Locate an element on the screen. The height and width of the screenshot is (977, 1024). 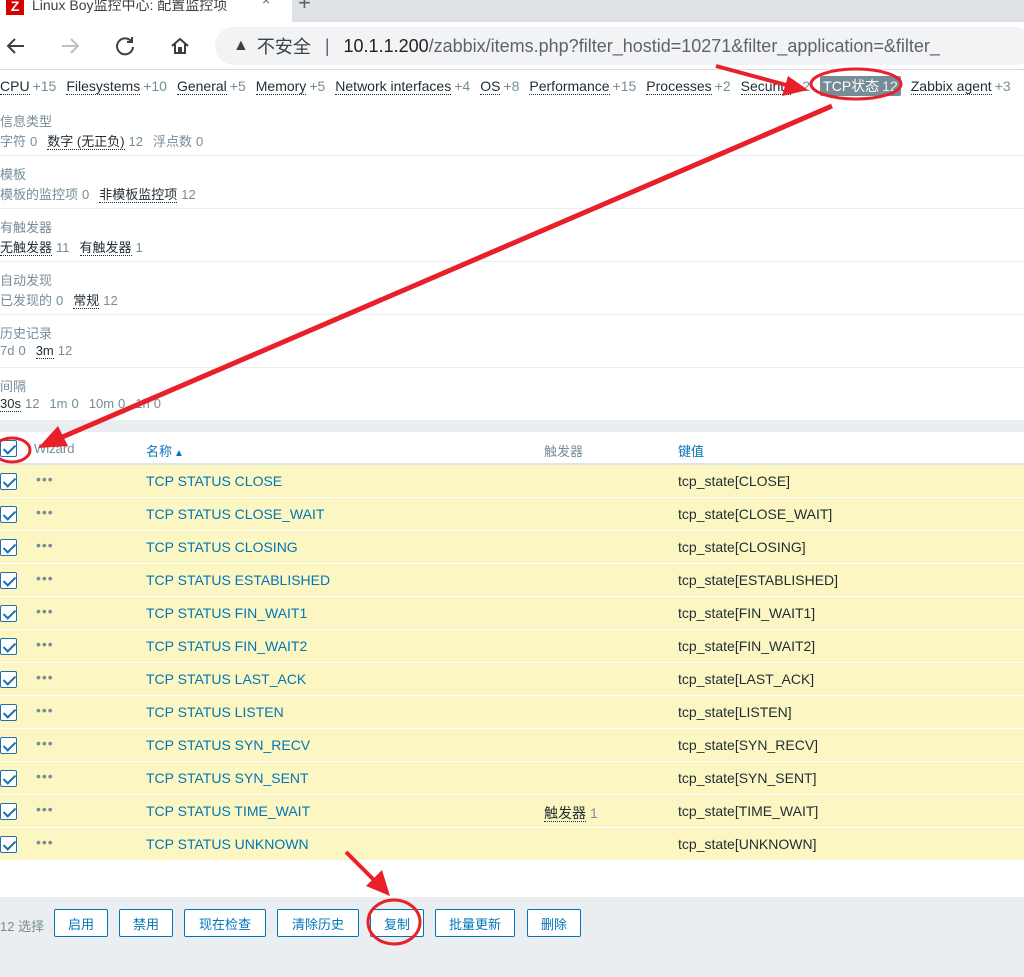
enable-button: 启用 is located at coordinates (81, 923).